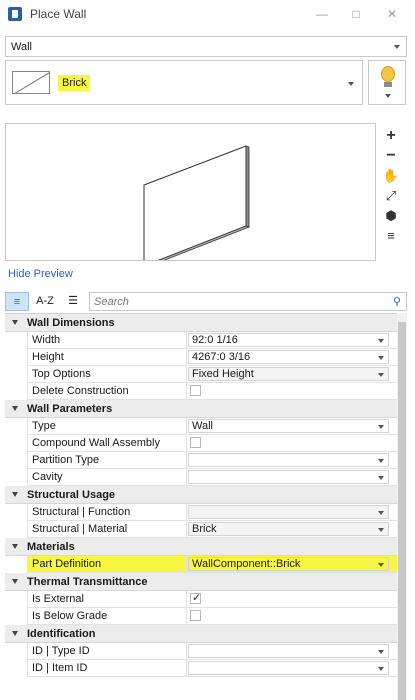  Describe the element at coordinates (288, 340) in the screenshot. I see `width-dropdown: 92:0 1/16` at that location.